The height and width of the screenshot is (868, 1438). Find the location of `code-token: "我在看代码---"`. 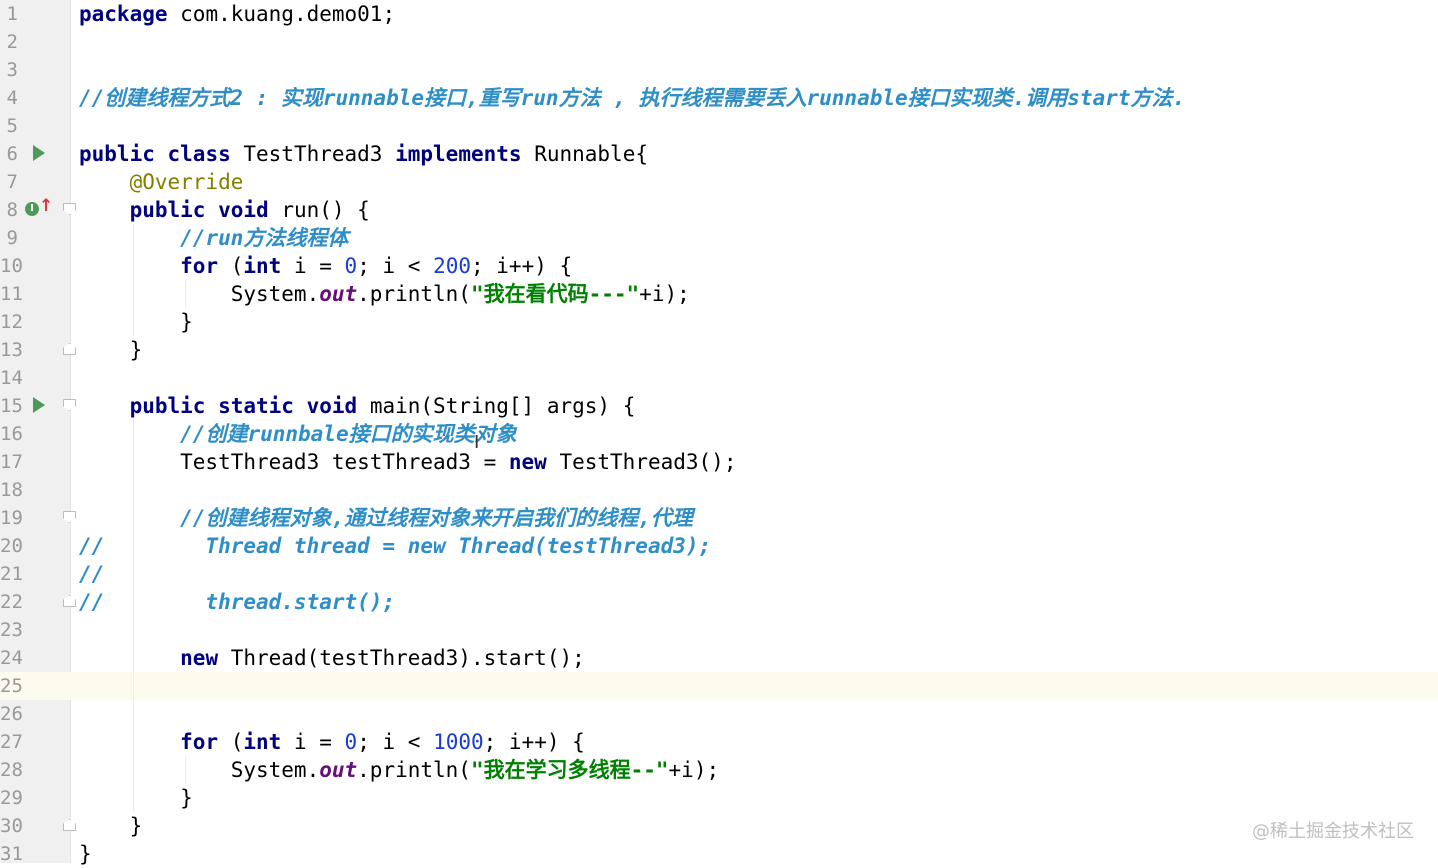

code-token: "我在看代码---" is located at coordinates (555, 294).